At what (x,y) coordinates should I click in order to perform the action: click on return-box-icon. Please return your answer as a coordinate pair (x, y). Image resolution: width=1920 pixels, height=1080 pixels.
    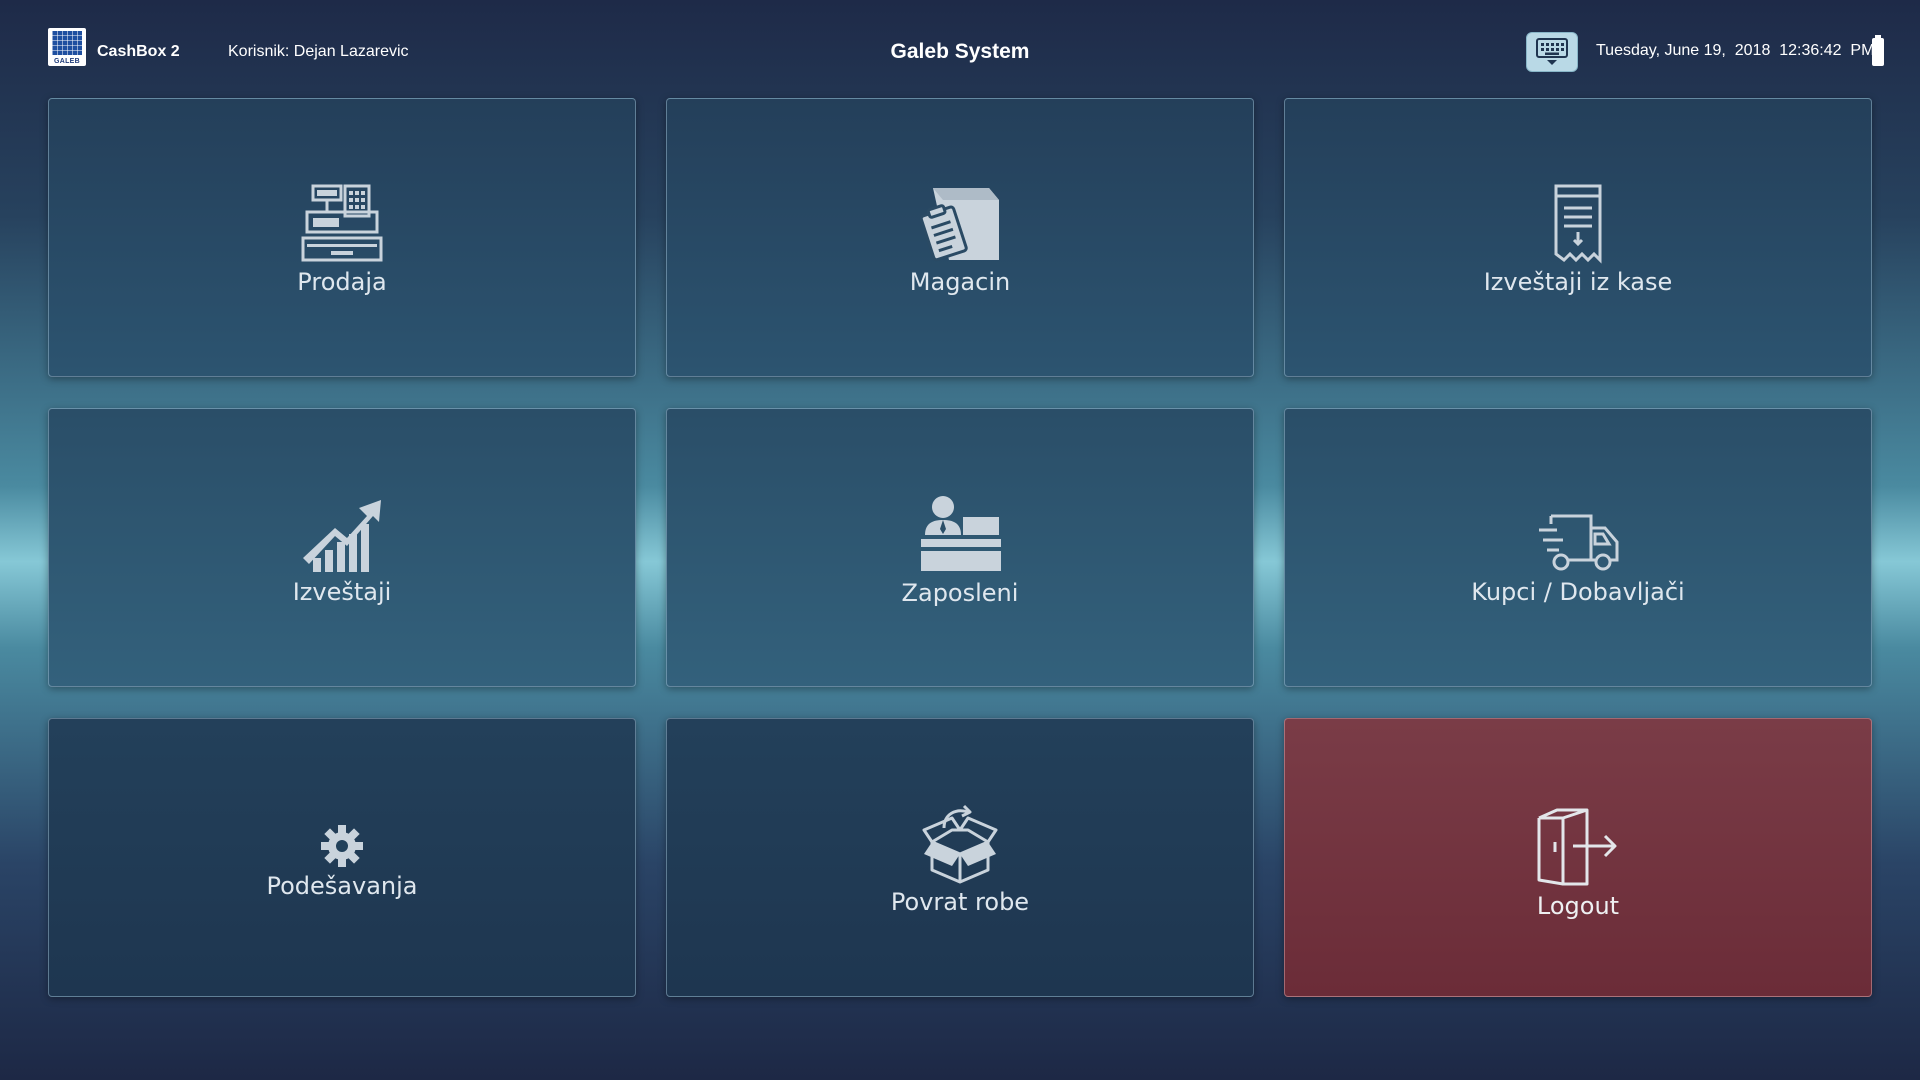
    Looking at the image, I should click on (960, 843).